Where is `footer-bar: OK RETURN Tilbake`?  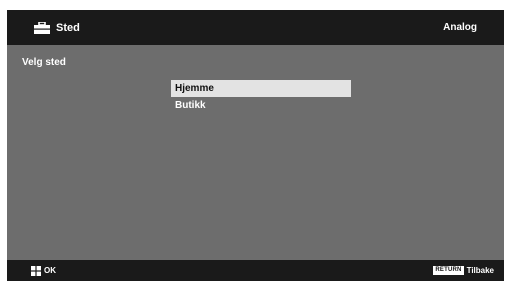
footer-bar: OK RETURN Tilbake is located at coordinates (255, 270).